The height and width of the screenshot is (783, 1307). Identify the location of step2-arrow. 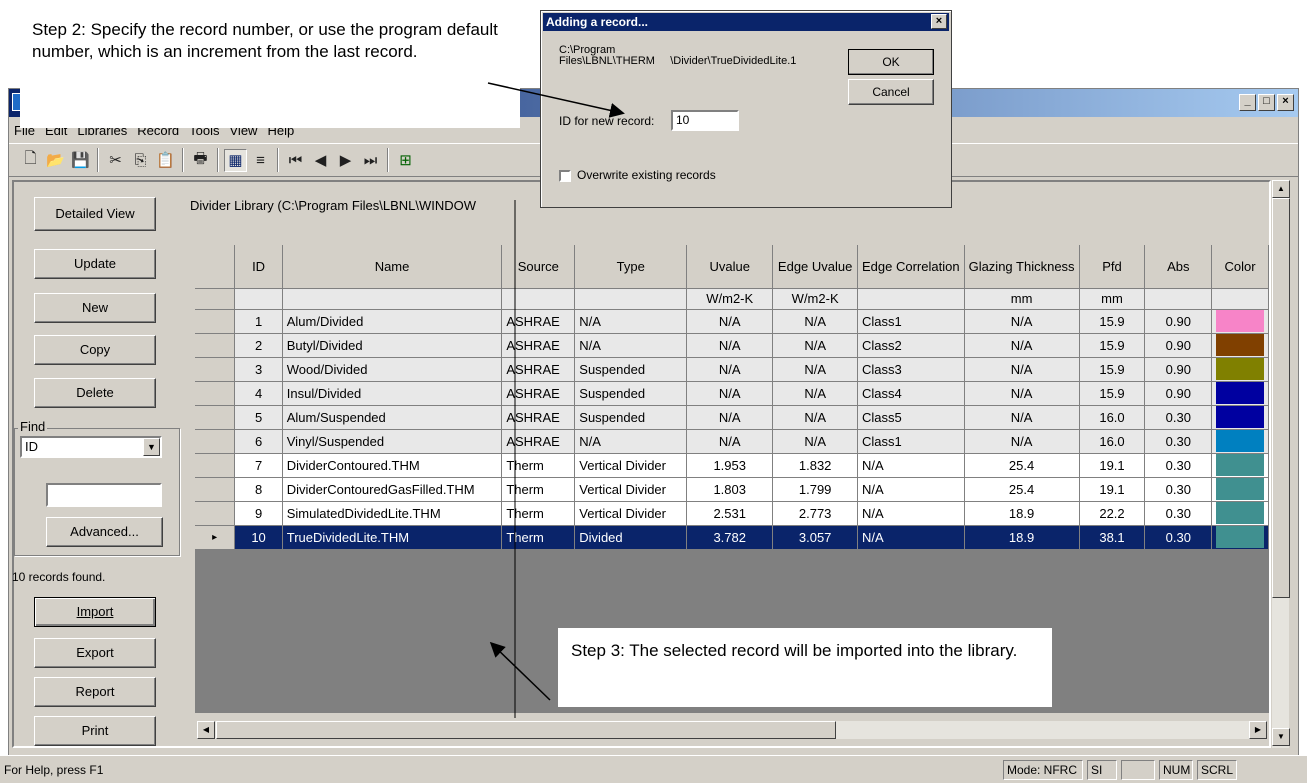
(556, 100).